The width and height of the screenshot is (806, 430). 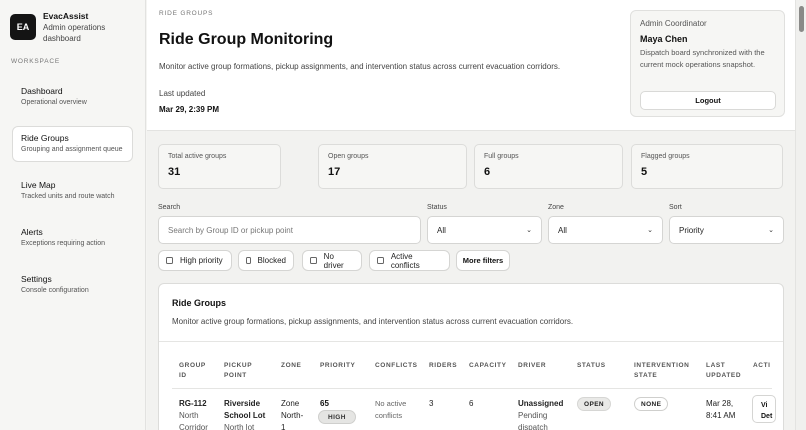 I want to click on status-select-value: All, so click(x=441, y=230).